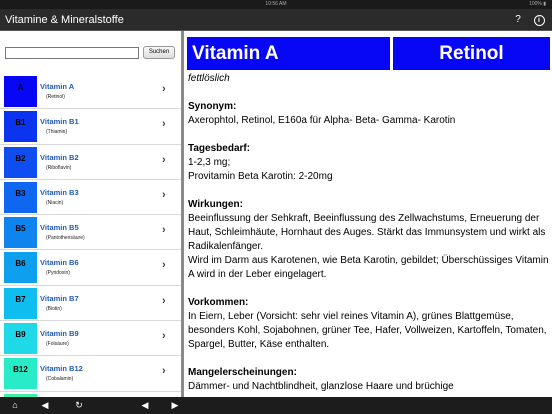 The width and height of the screenshot is (552, 414). I want to click on list-item-subtitle: (Retinol), so click(55, 97).